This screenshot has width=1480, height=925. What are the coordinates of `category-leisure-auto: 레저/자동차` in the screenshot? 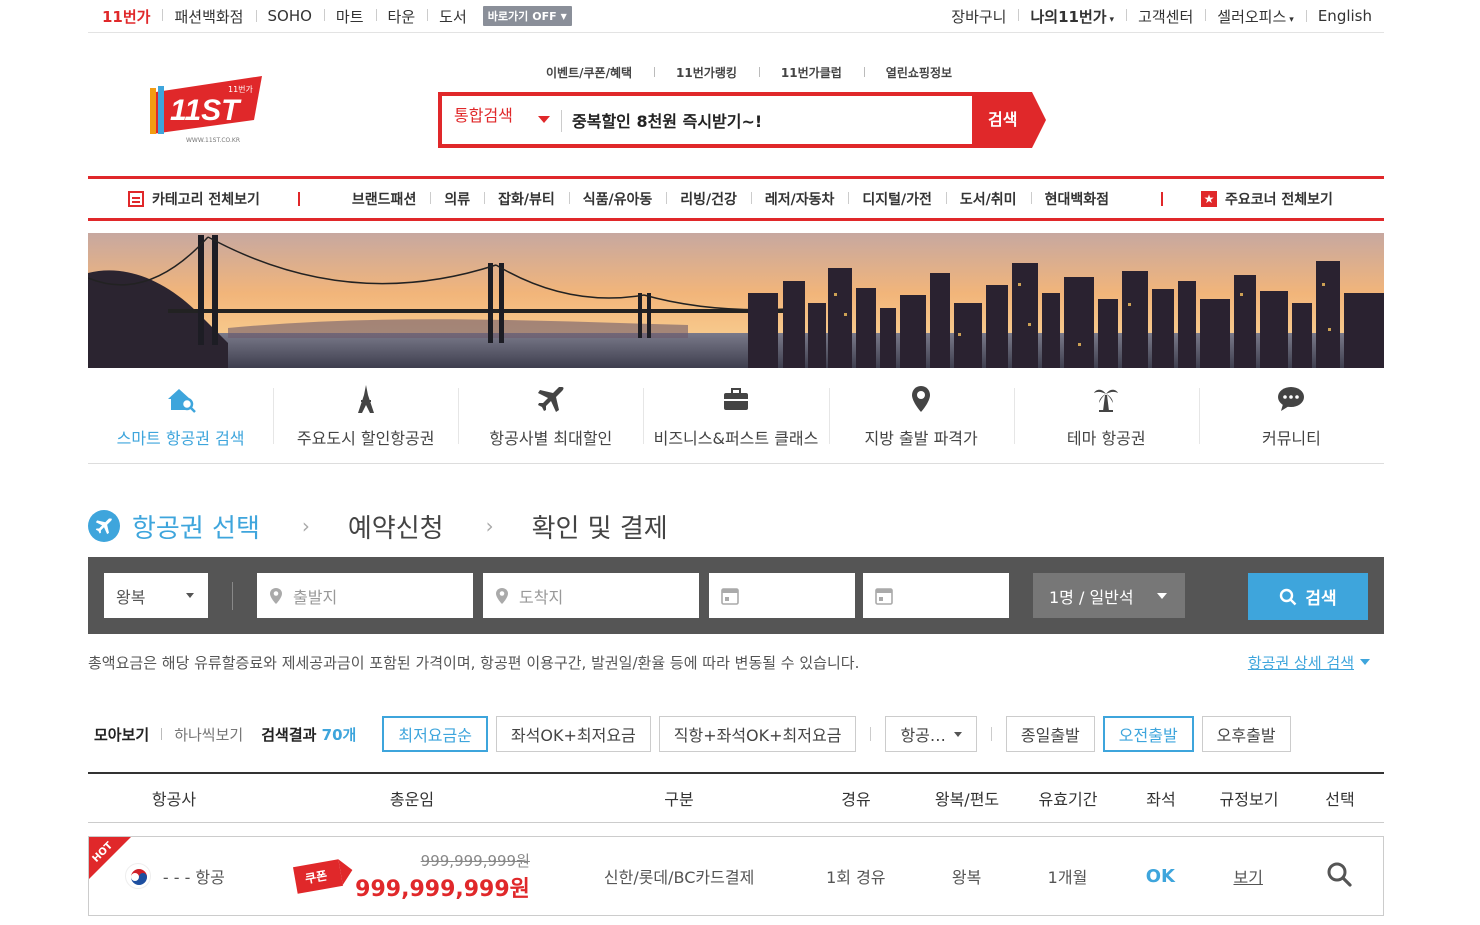 It's located at (799, 199).